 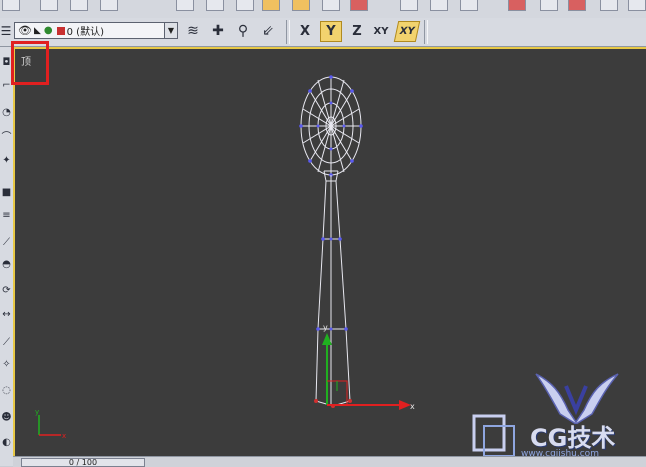 I want to click on axis-xy-plane-button: XY, so click(x=407, y=31).